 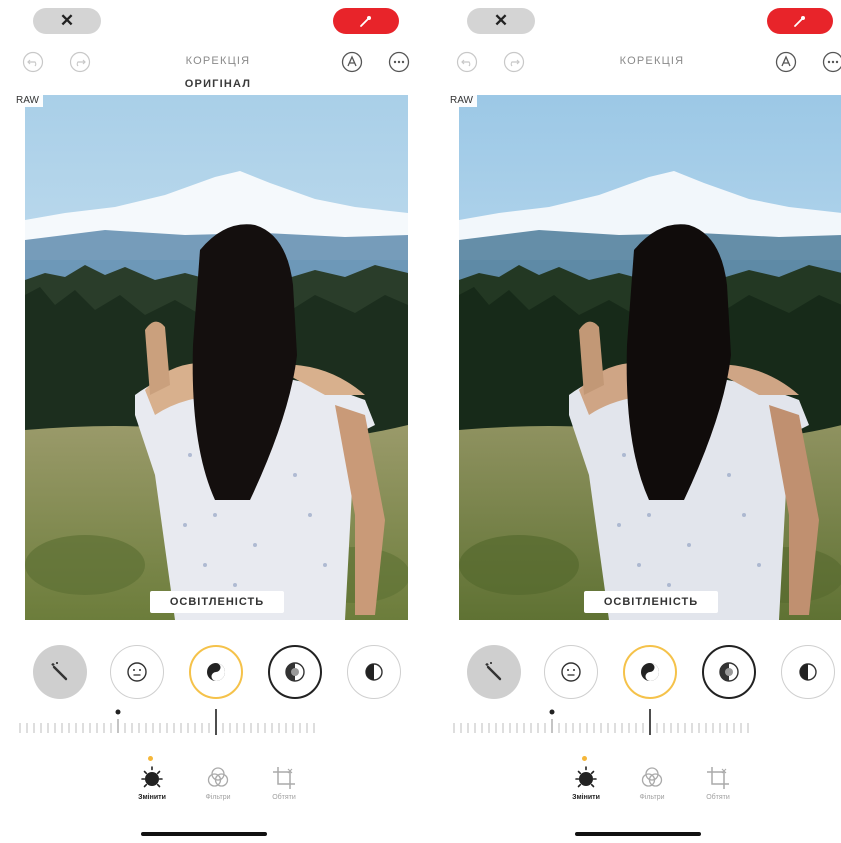 What do you see at coordinates (218, 84) in the screenshot?
I see `original-label: ОРИГІНАЛ` at bounding box center [218, 84].